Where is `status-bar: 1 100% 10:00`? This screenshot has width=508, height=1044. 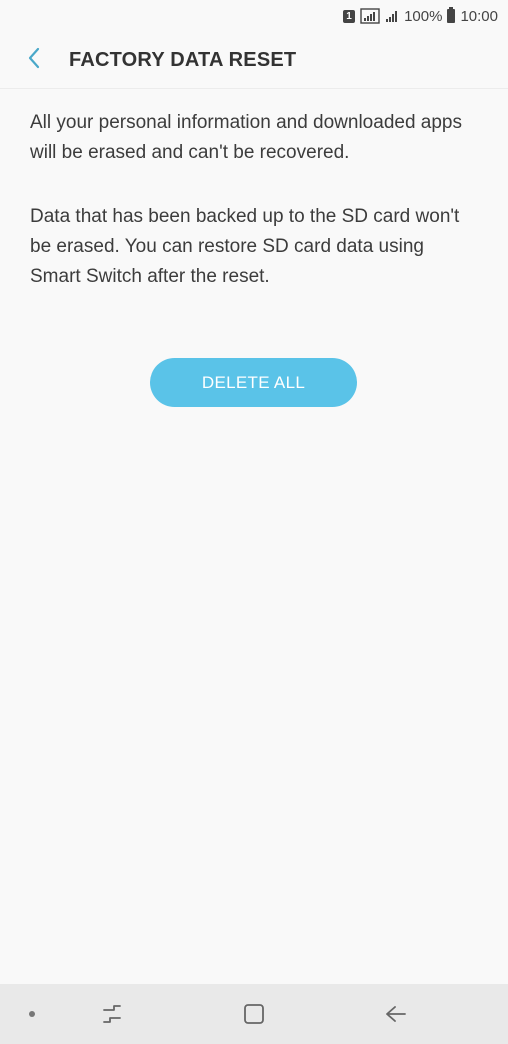
status-bar: 1 100% 10:00 is located at coordinates (254, 16).